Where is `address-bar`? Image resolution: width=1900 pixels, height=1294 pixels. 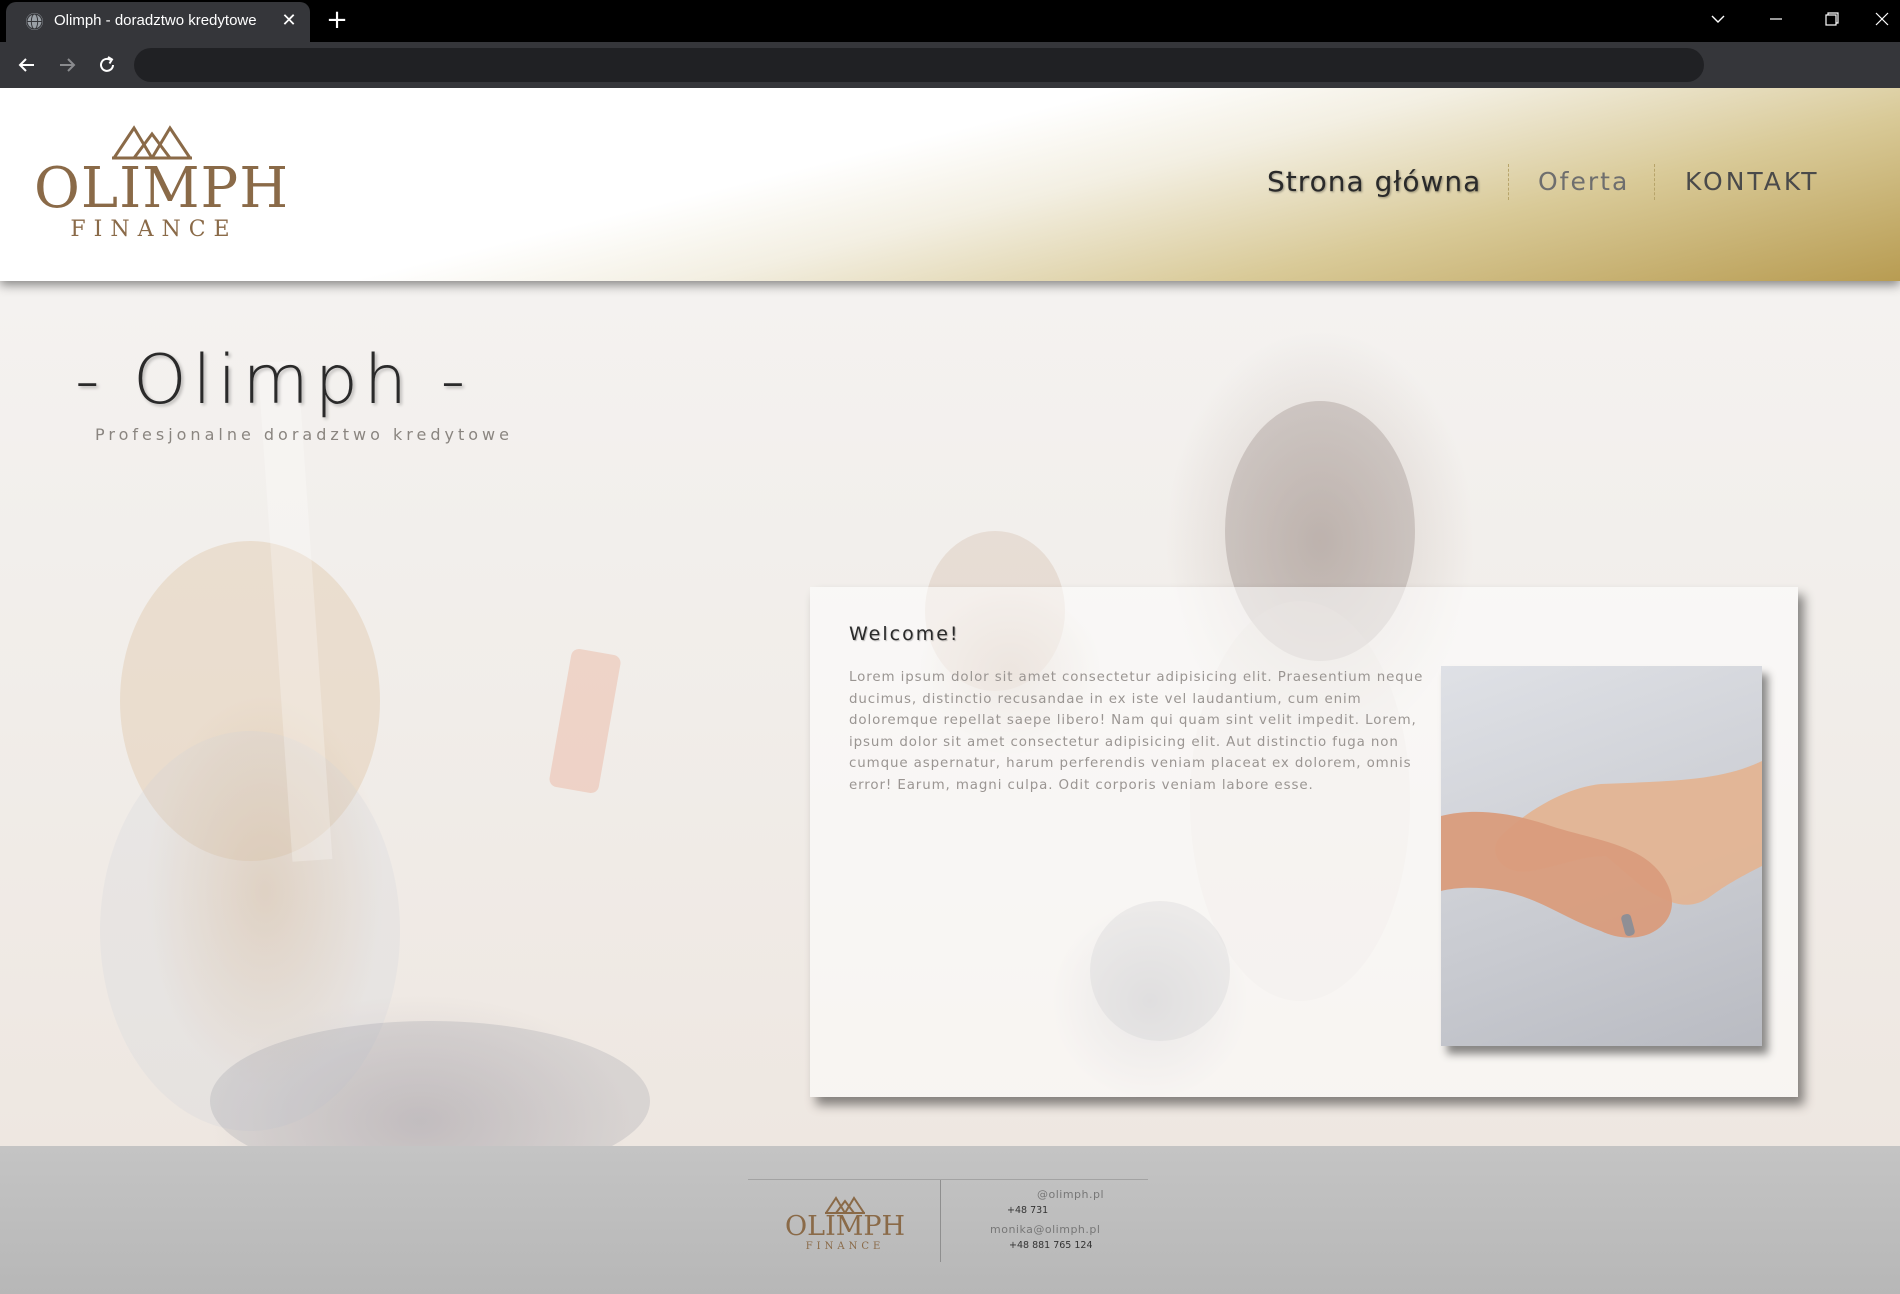
address-bar is located at coordinates (919, 65).